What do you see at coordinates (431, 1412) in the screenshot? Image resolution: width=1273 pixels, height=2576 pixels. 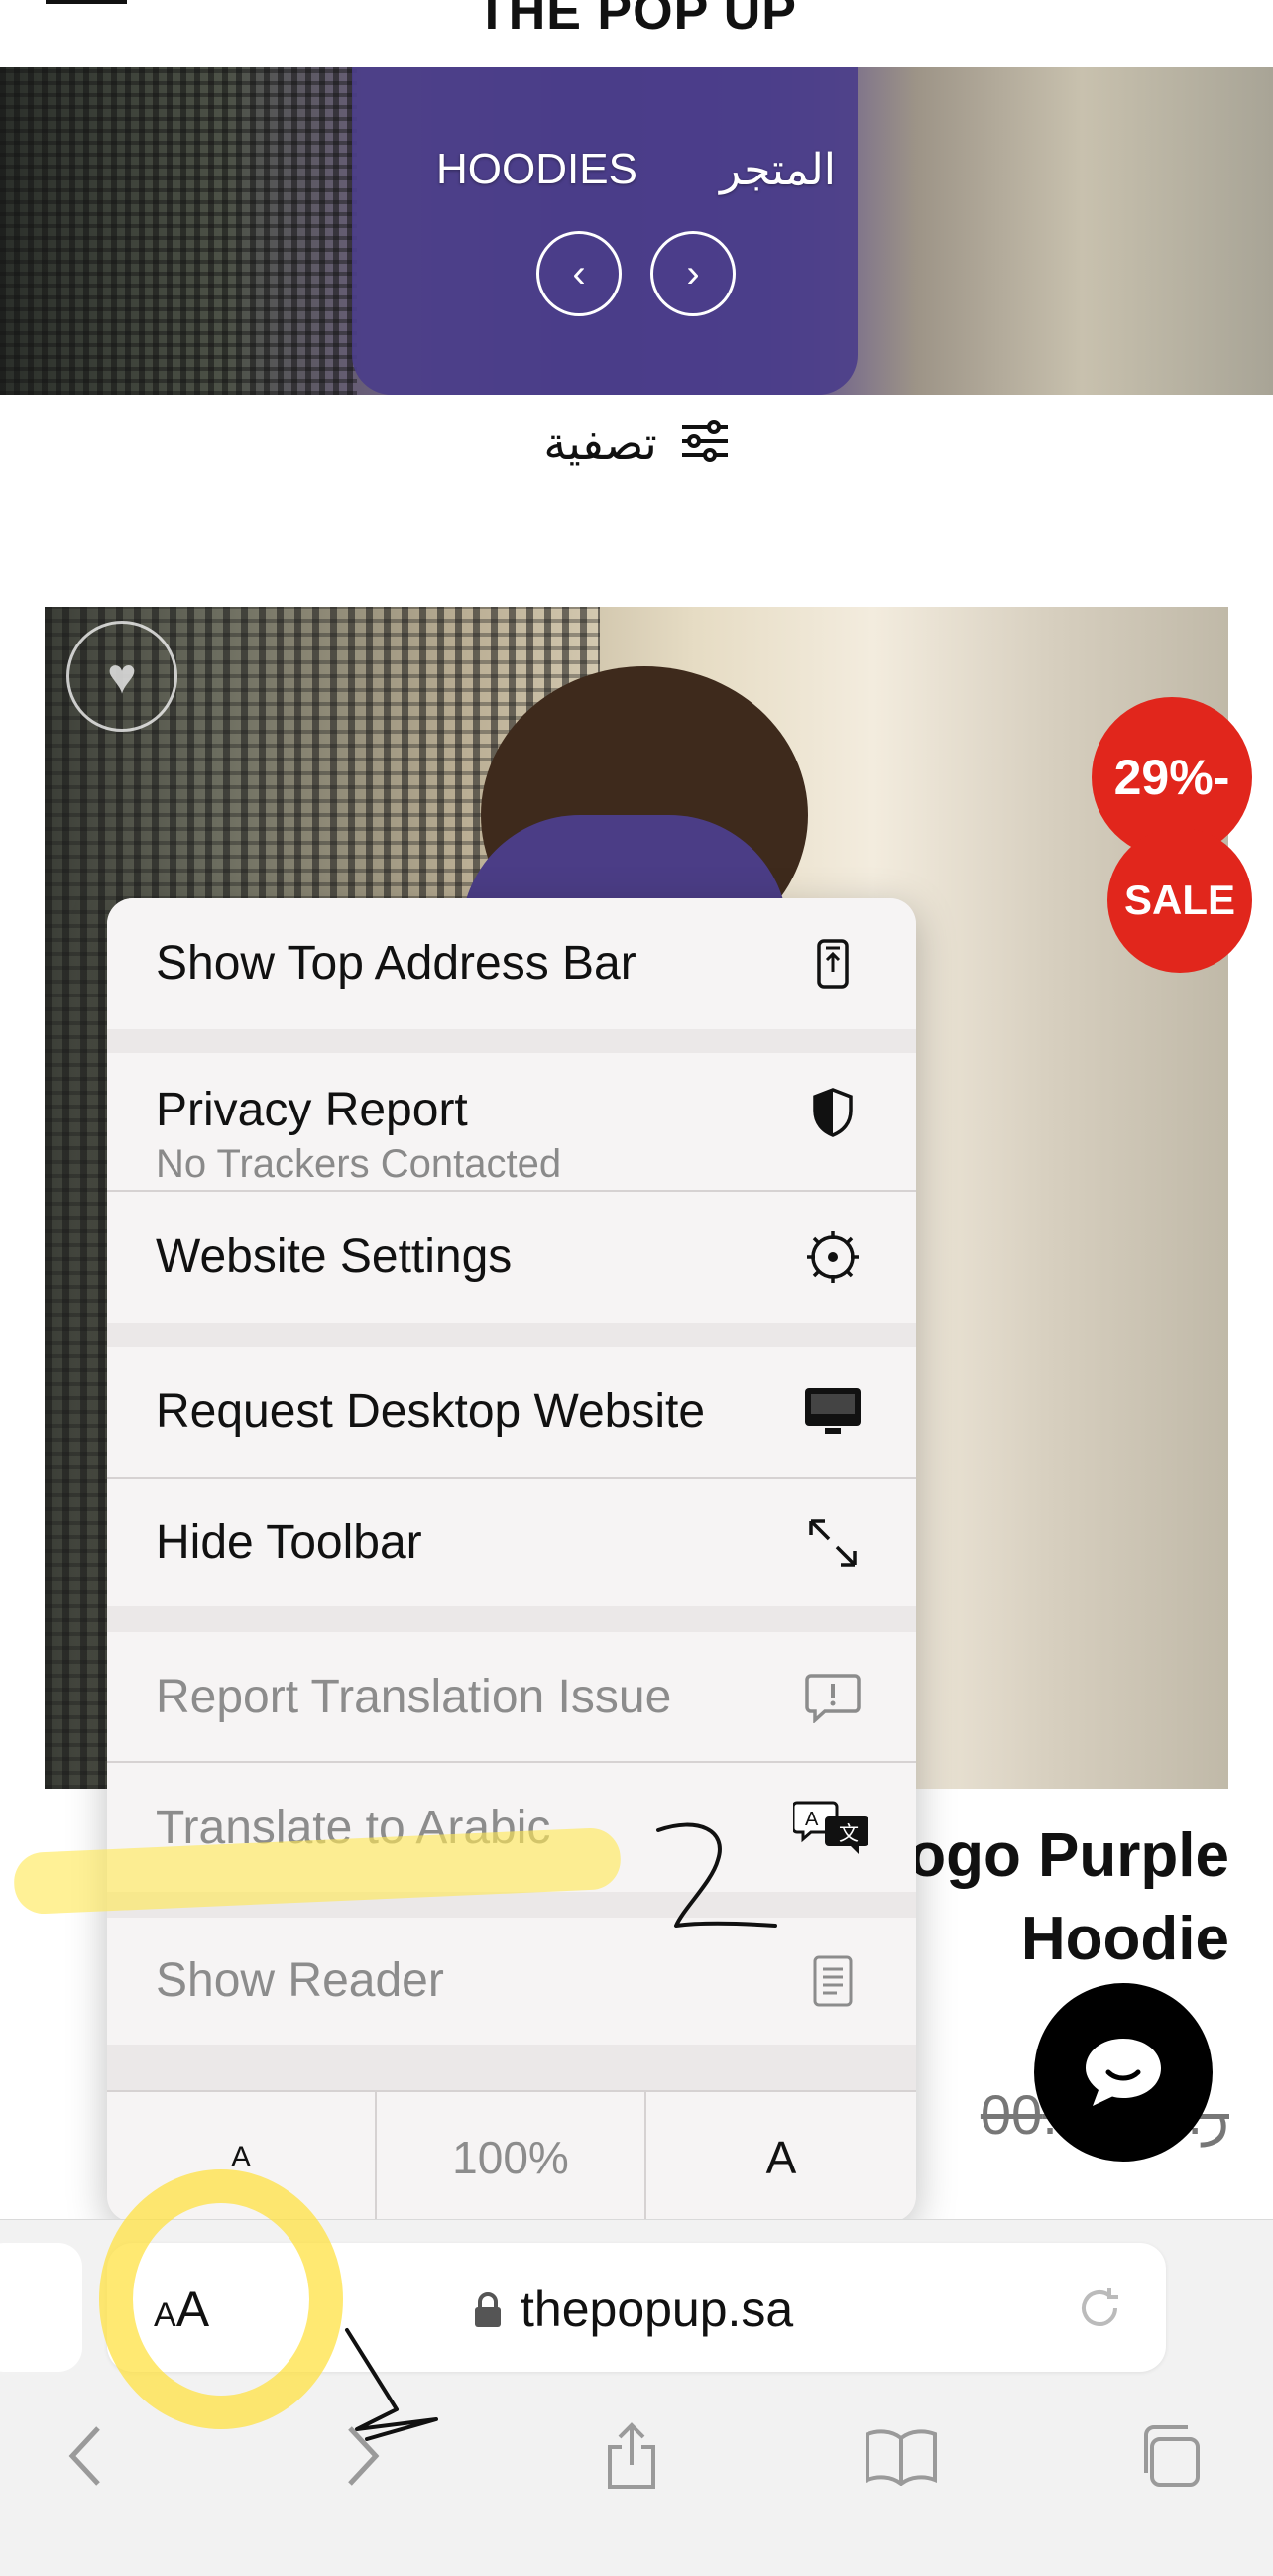 I see `menu-item-label: Request Desktop Website` at bounding box center [431, 1412].